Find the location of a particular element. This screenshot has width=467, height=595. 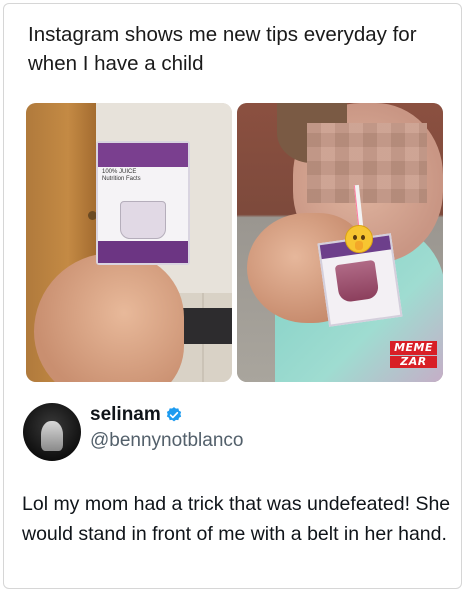

user-handle: @bennynotblanco is located at coordinates (166, 441).